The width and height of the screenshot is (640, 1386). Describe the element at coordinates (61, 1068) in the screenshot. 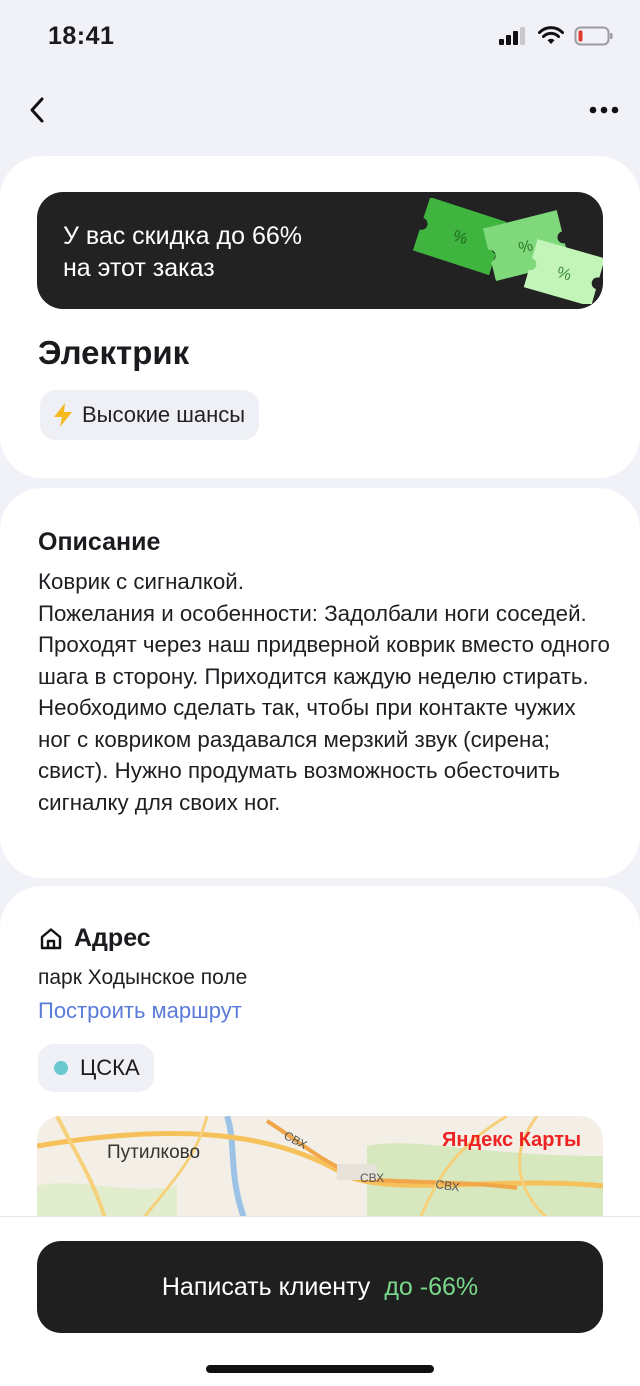

I see `metro-line-dot` at that location.